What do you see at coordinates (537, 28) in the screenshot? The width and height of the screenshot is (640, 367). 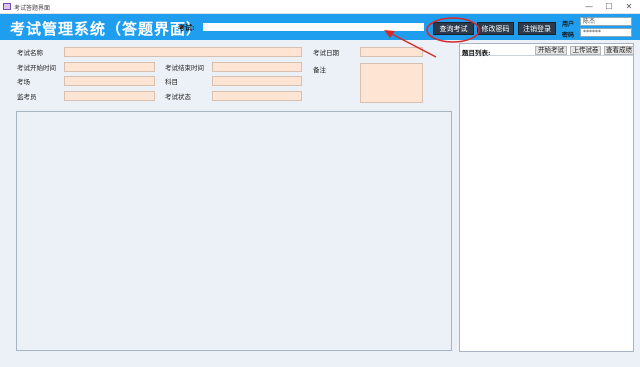 I see `logout-button: 注销登录` at bounding box center [537, 28].